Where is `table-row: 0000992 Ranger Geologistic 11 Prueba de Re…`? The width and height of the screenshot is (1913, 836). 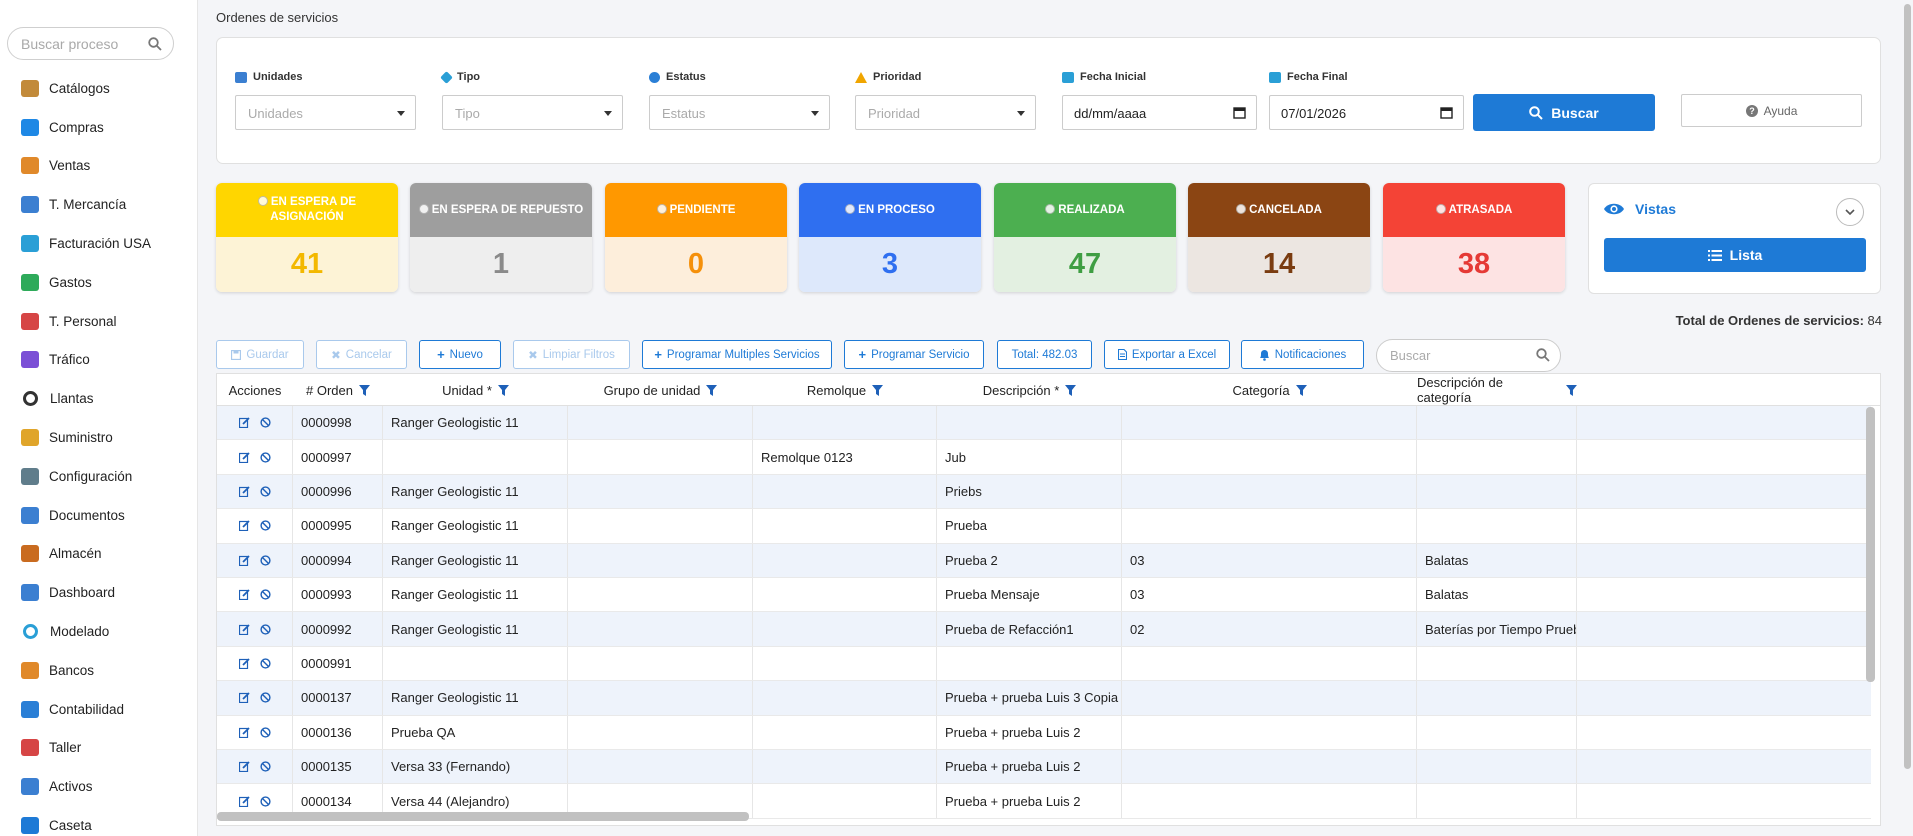
table-row: 0000992 Ranger Geologistic 11 Prueba de Re… is located at coordinates (1044, 629).